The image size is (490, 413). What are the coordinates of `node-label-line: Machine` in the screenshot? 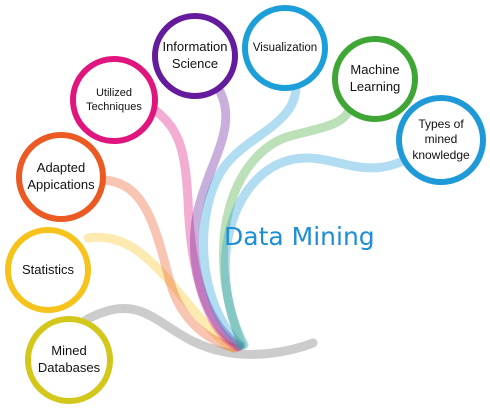 It's located at (375, 70).